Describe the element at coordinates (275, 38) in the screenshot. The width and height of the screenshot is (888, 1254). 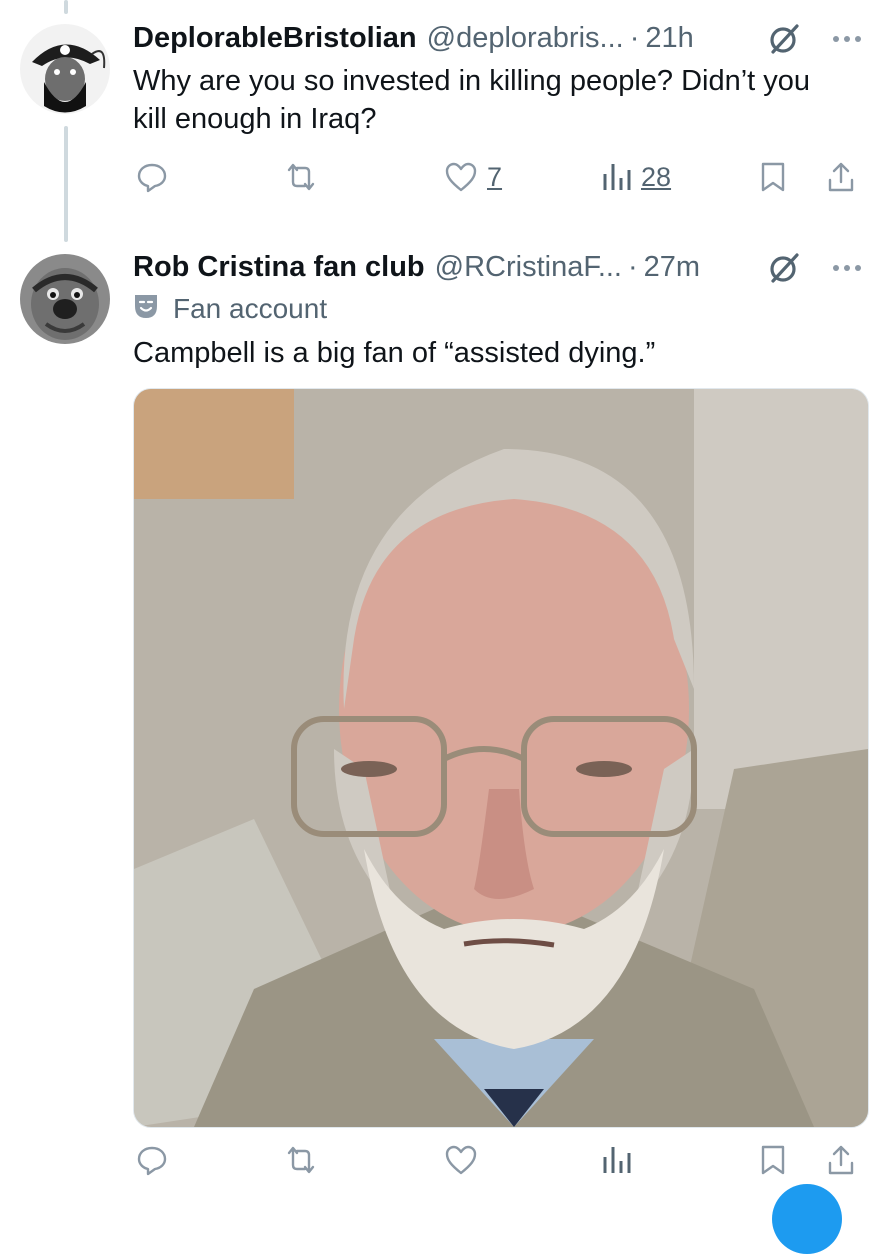
I see `author-name: DeplorableBristolian` at that location.